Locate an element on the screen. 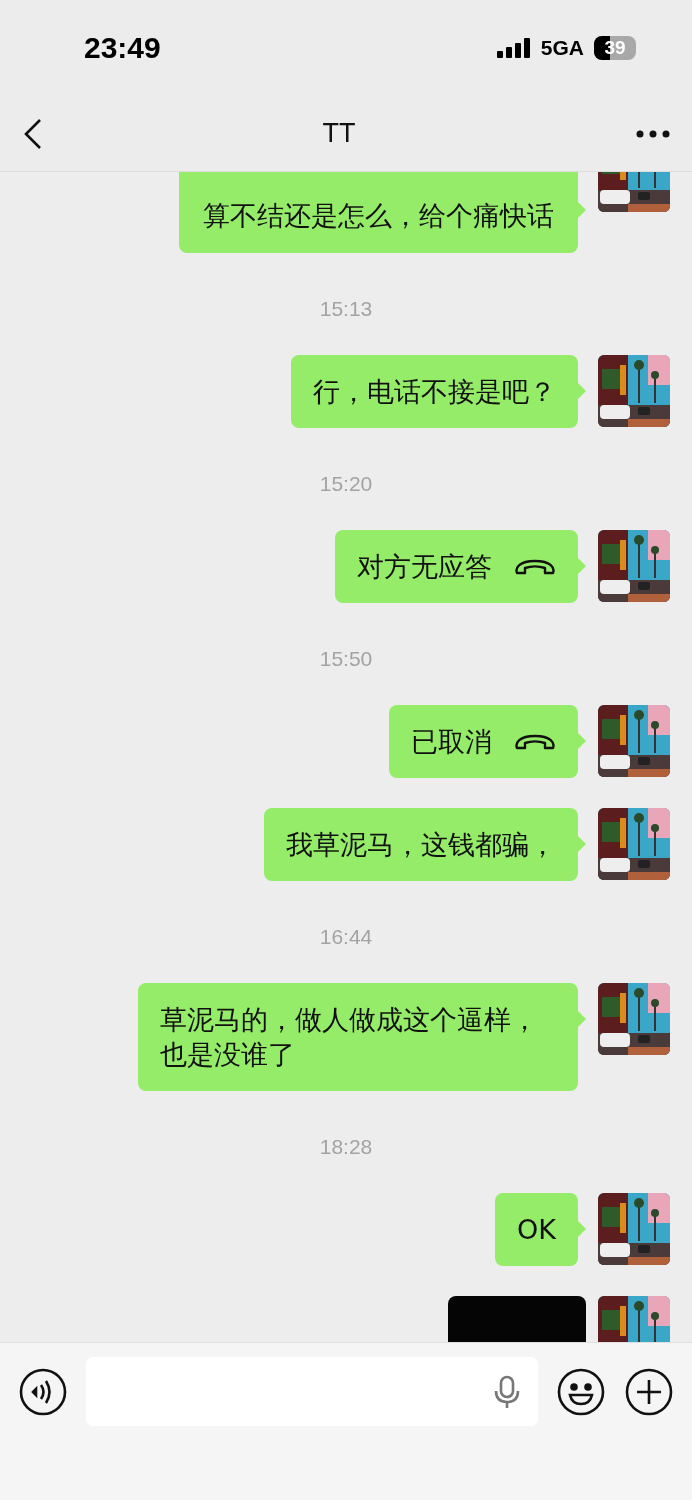 This screenshot has width=692, height=1500. timestamp: 15:20 is located at coordinates (346, 484).